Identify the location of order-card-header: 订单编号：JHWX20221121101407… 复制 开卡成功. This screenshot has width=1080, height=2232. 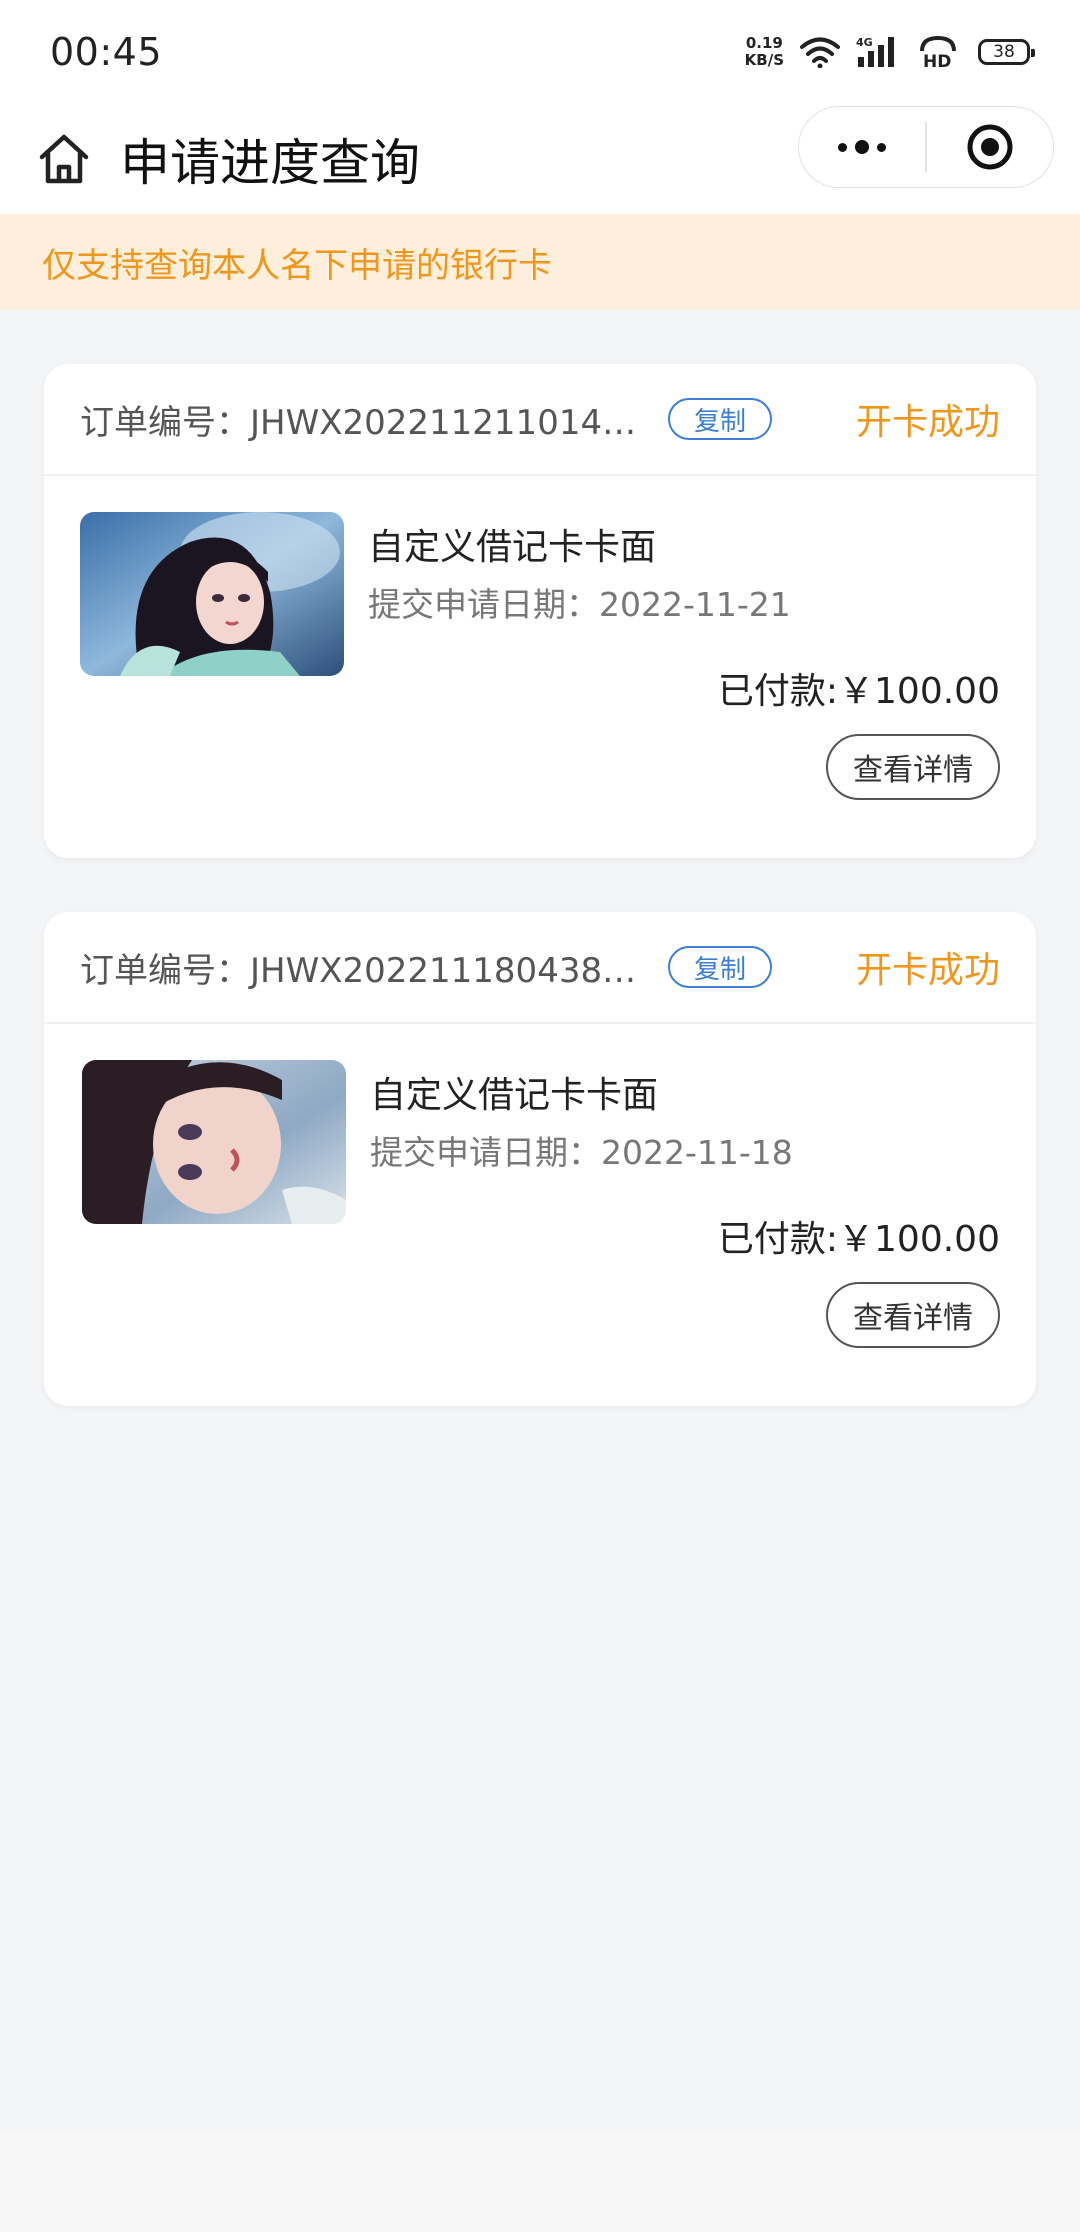
(540, 420).